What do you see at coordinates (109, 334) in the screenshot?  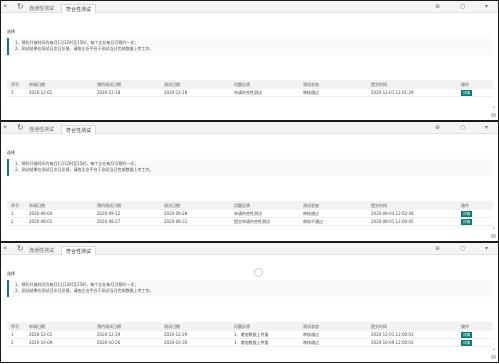 I see `table-cell: 2020-12-29` at bounding box center [109, 334].